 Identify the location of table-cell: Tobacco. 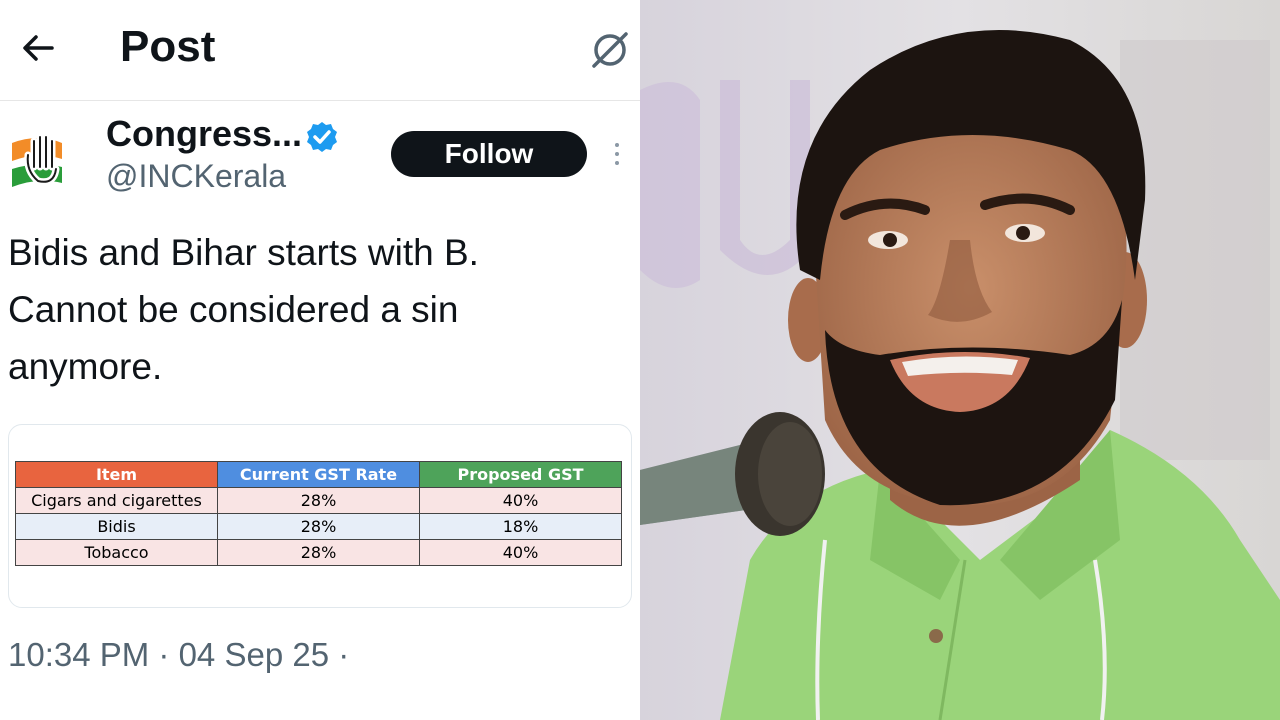
(116, 552).